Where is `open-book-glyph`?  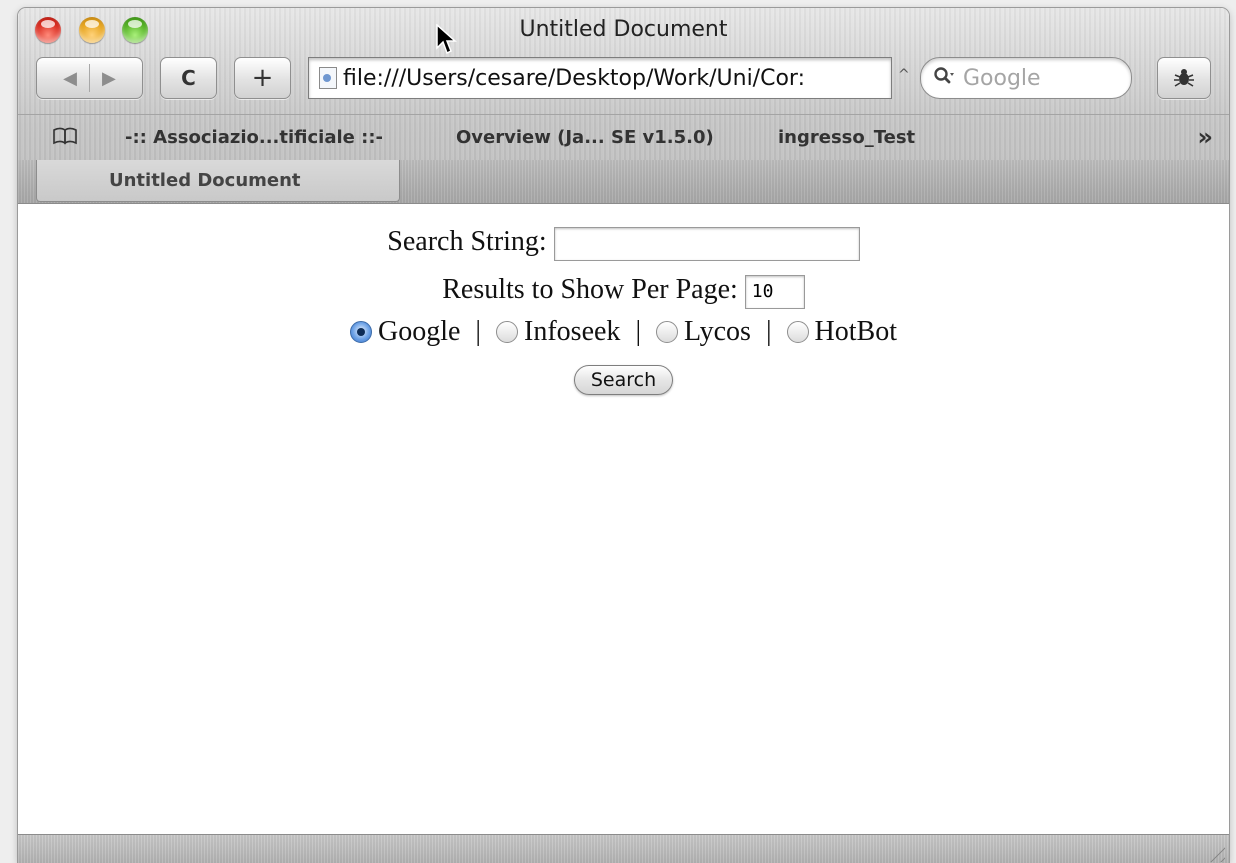
open-book-glyph is located at coordinates (65, 136).